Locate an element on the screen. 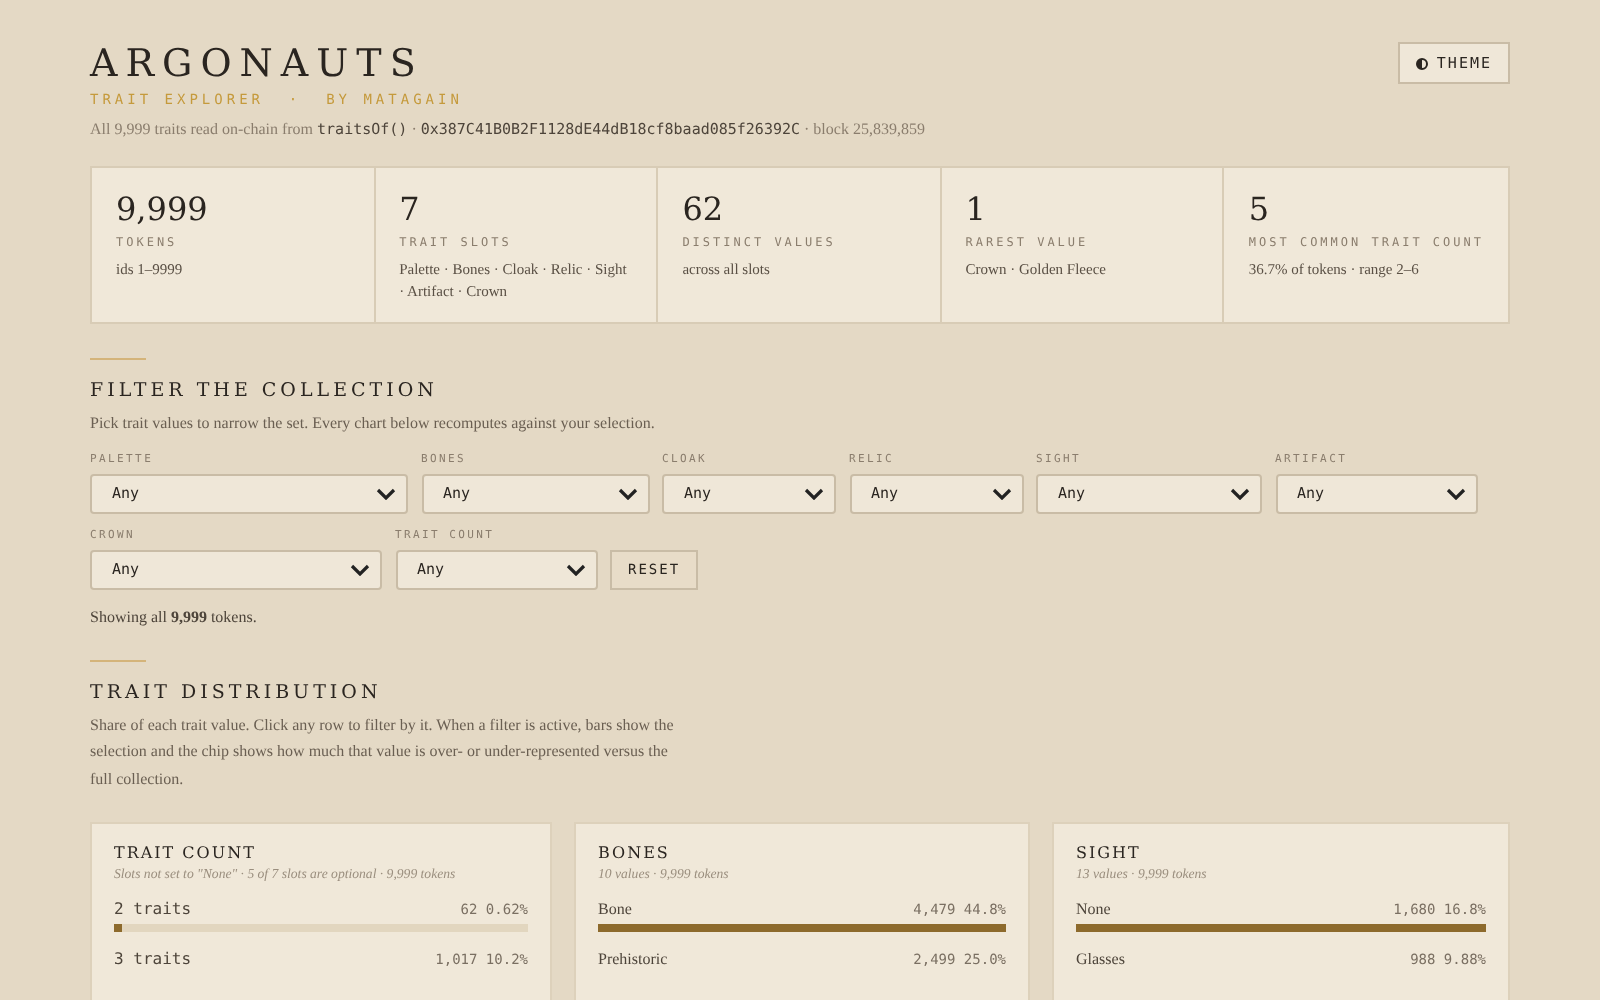 Image resolution: width=1600 pixels, height=1000 pixels. stat-value: 5 is located at coordinates (1260, 210).